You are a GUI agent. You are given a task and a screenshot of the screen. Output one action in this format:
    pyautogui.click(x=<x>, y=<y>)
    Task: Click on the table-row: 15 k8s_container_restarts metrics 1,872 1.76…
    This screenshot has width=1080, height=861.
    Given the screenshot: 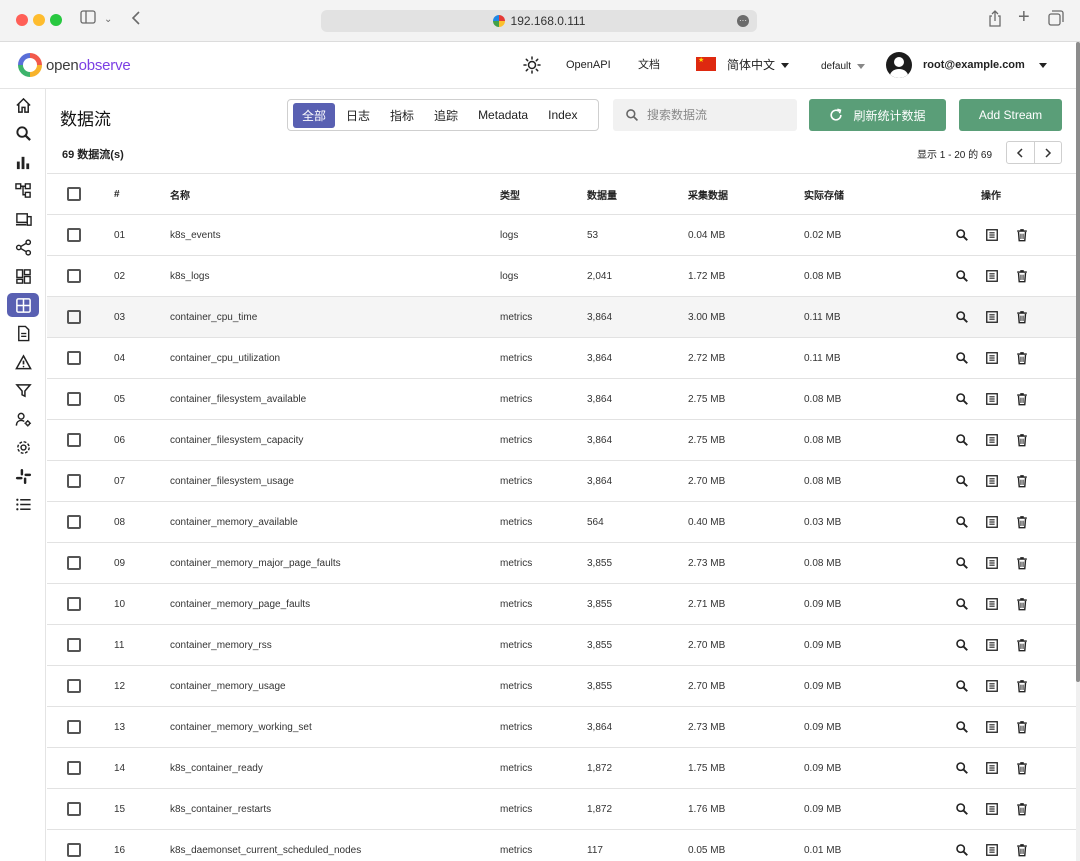 What is the action you would take?
    pyautogui.click(x=561, y=808)
    